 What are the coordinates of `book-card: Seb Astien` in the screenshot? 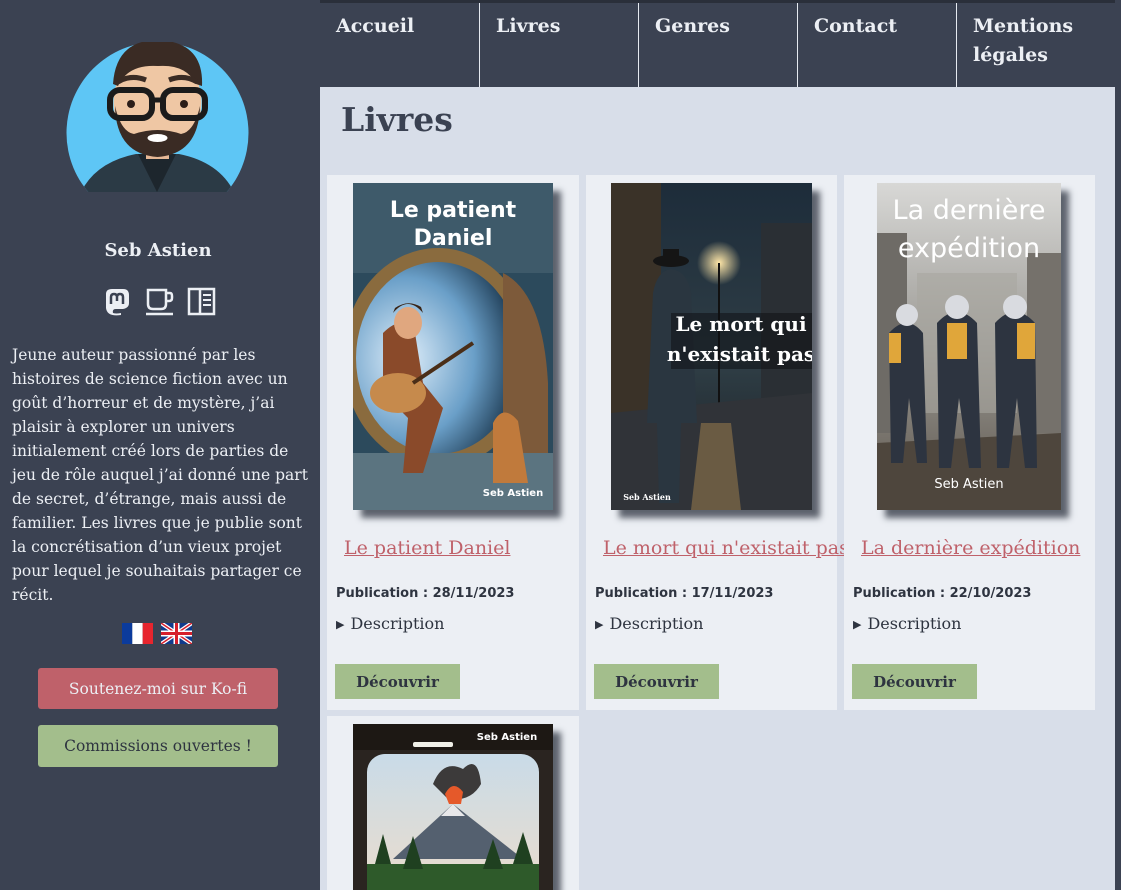 It's located at (453, 803).